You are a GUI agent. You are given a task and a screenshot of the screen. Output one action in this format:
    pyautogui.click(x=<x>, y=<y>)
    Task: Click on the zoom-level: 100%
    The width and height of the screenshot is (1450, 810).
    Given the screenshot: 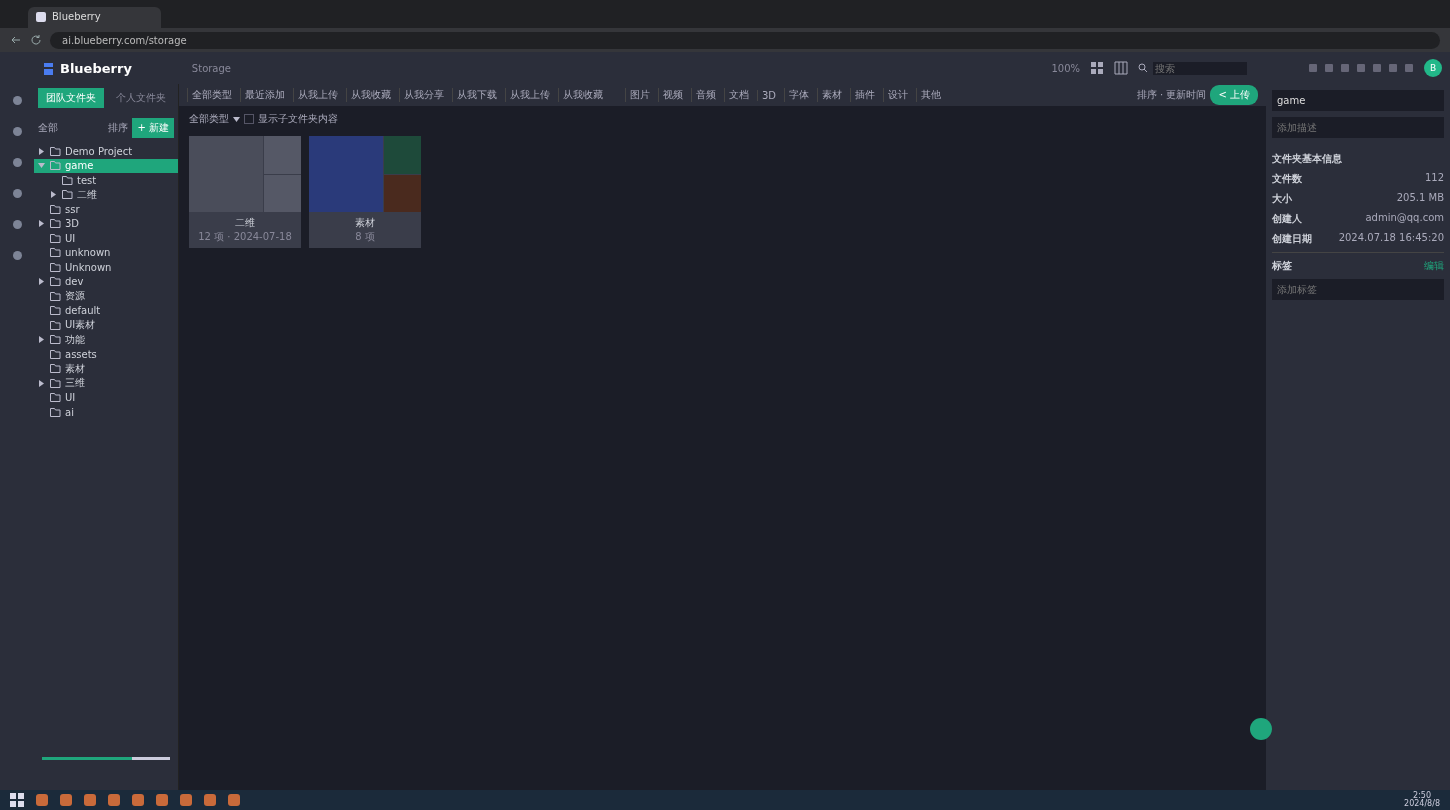 What is the action you would take?
    pyautogui.click(x=1065, y=68)
    